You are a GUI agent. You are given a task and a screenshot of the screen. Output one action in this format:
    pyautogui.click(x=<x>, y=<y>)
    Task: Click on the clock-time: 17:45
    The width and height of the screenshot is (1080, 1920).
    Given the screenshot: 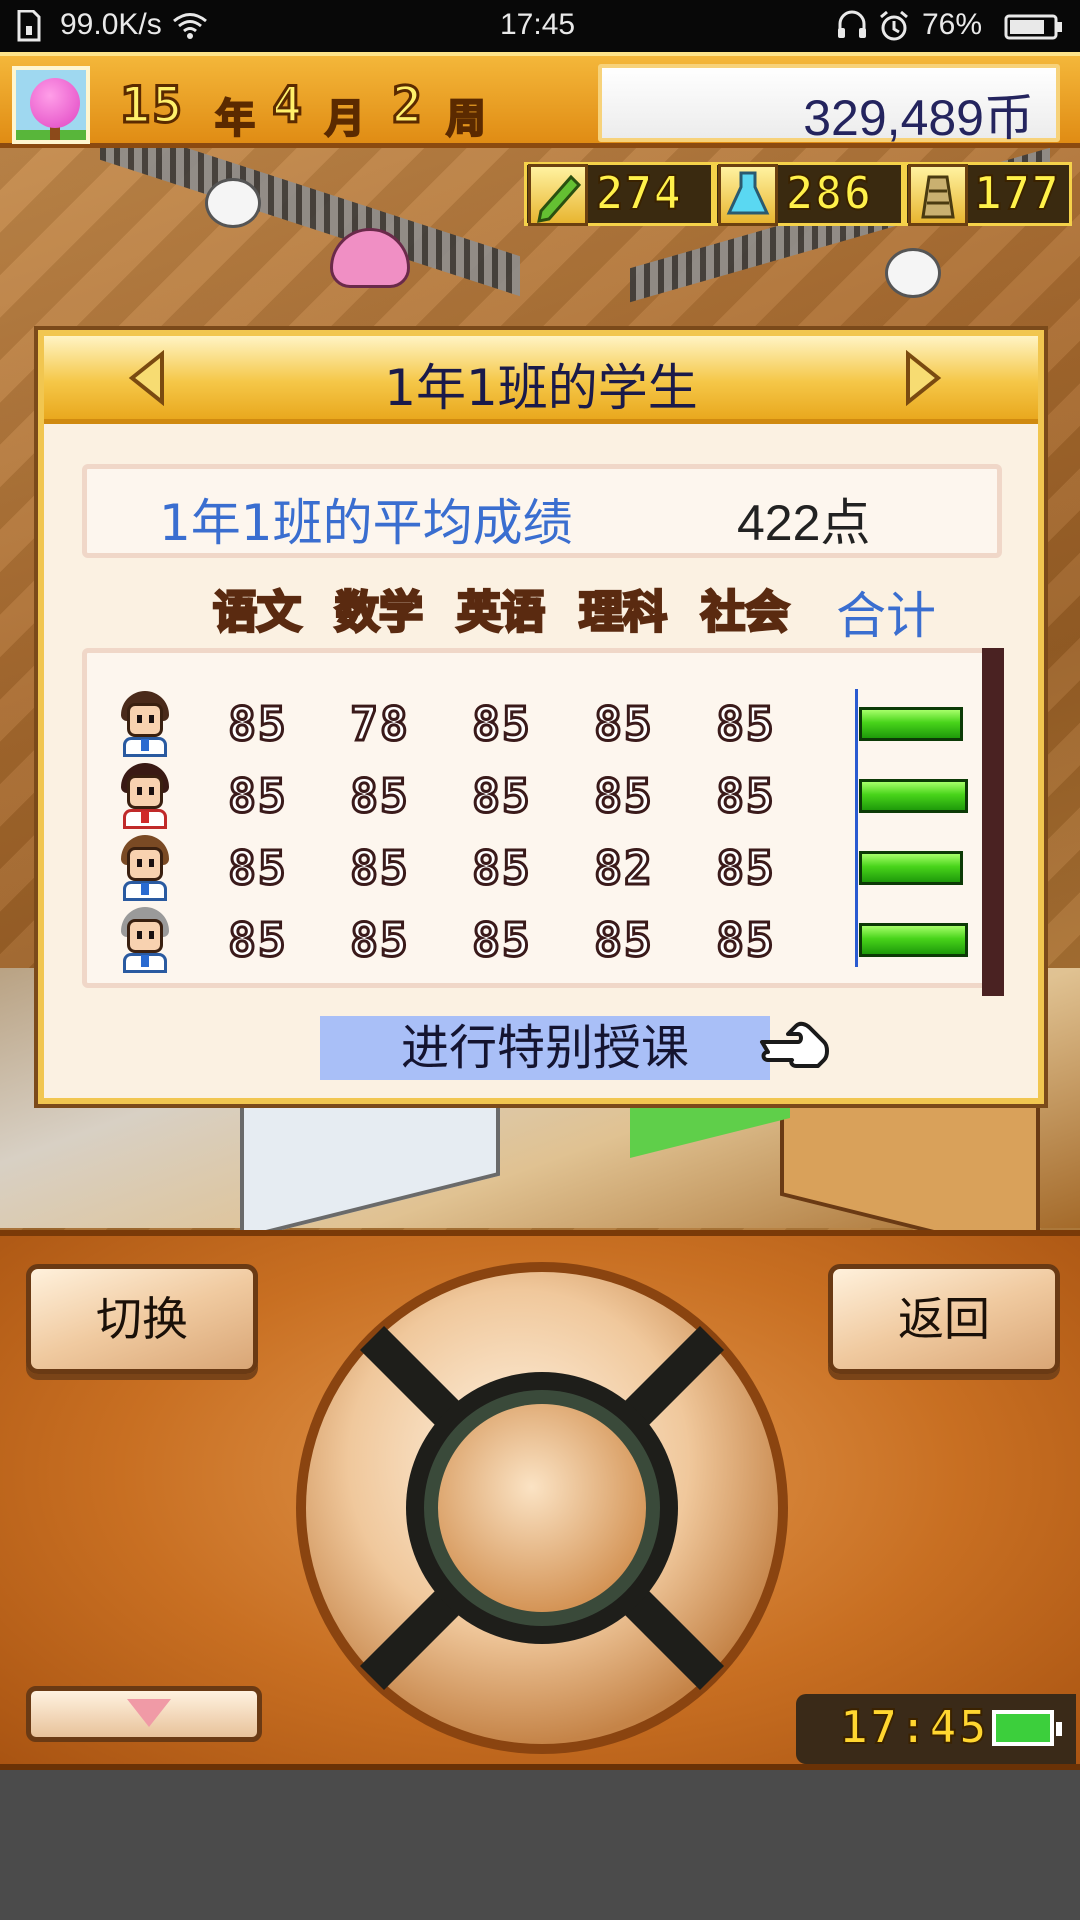 What is the action you would take?
    pyautogui.click(x=914, y=1727)
    